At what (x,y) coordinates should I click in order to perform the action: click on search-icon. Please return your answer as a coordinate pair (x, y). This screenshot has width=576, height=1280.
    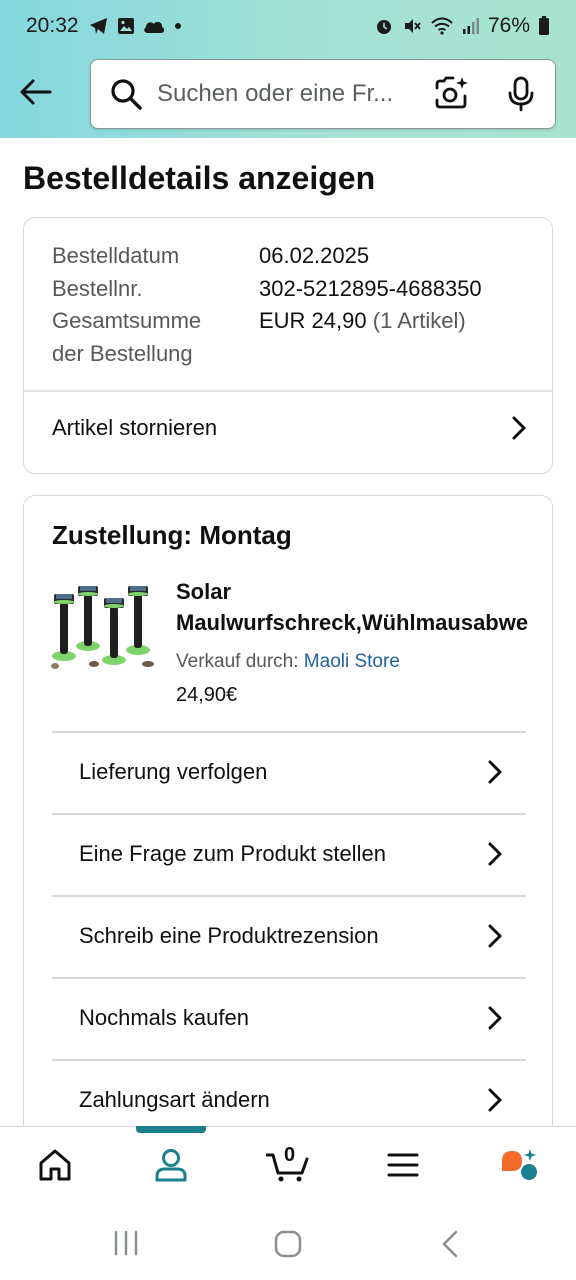
    Looking at the image, I should click on (126, 94).